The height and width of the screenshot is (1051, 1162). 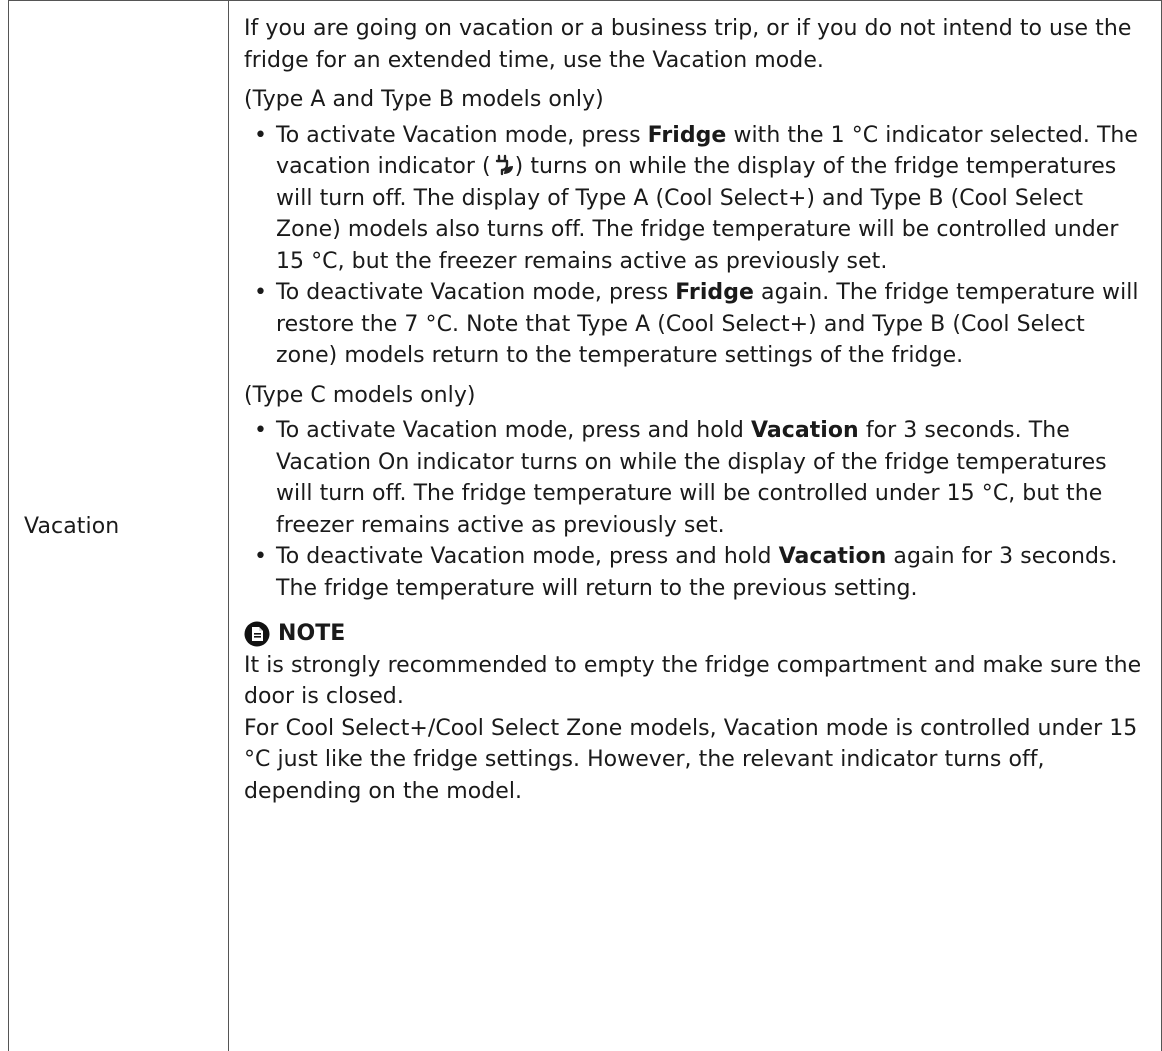 I want to click on row-label: Vacation, so click(x=72, y=526).